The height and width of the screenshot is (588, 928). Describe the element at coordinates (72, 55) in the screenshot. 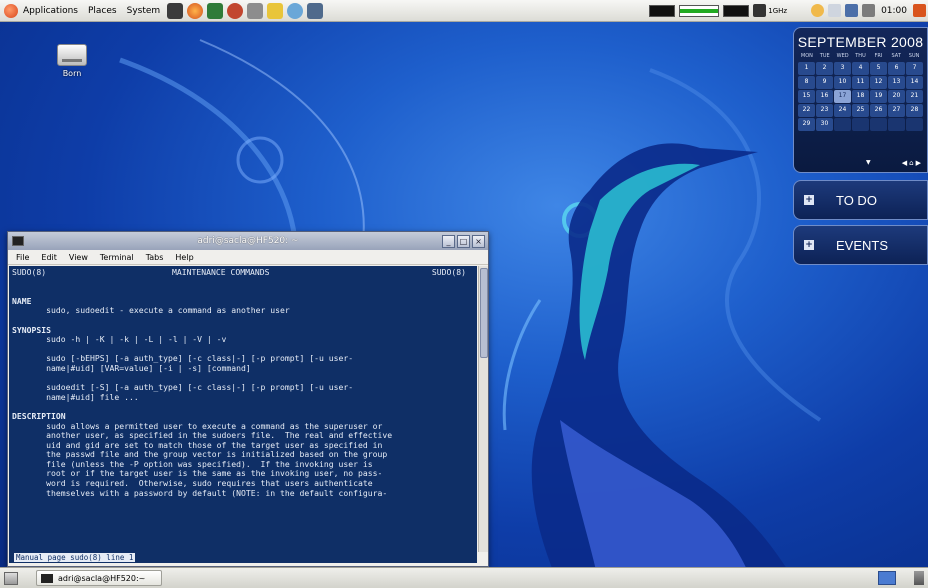

I see `drive-icon` at that location.